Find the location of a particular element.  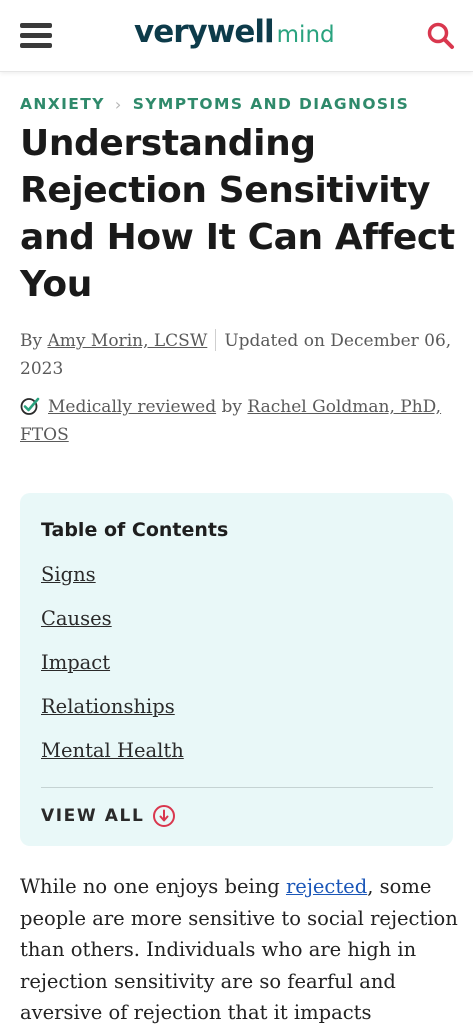

toc-link-causes: Causes is located at coordinates (76, 618).